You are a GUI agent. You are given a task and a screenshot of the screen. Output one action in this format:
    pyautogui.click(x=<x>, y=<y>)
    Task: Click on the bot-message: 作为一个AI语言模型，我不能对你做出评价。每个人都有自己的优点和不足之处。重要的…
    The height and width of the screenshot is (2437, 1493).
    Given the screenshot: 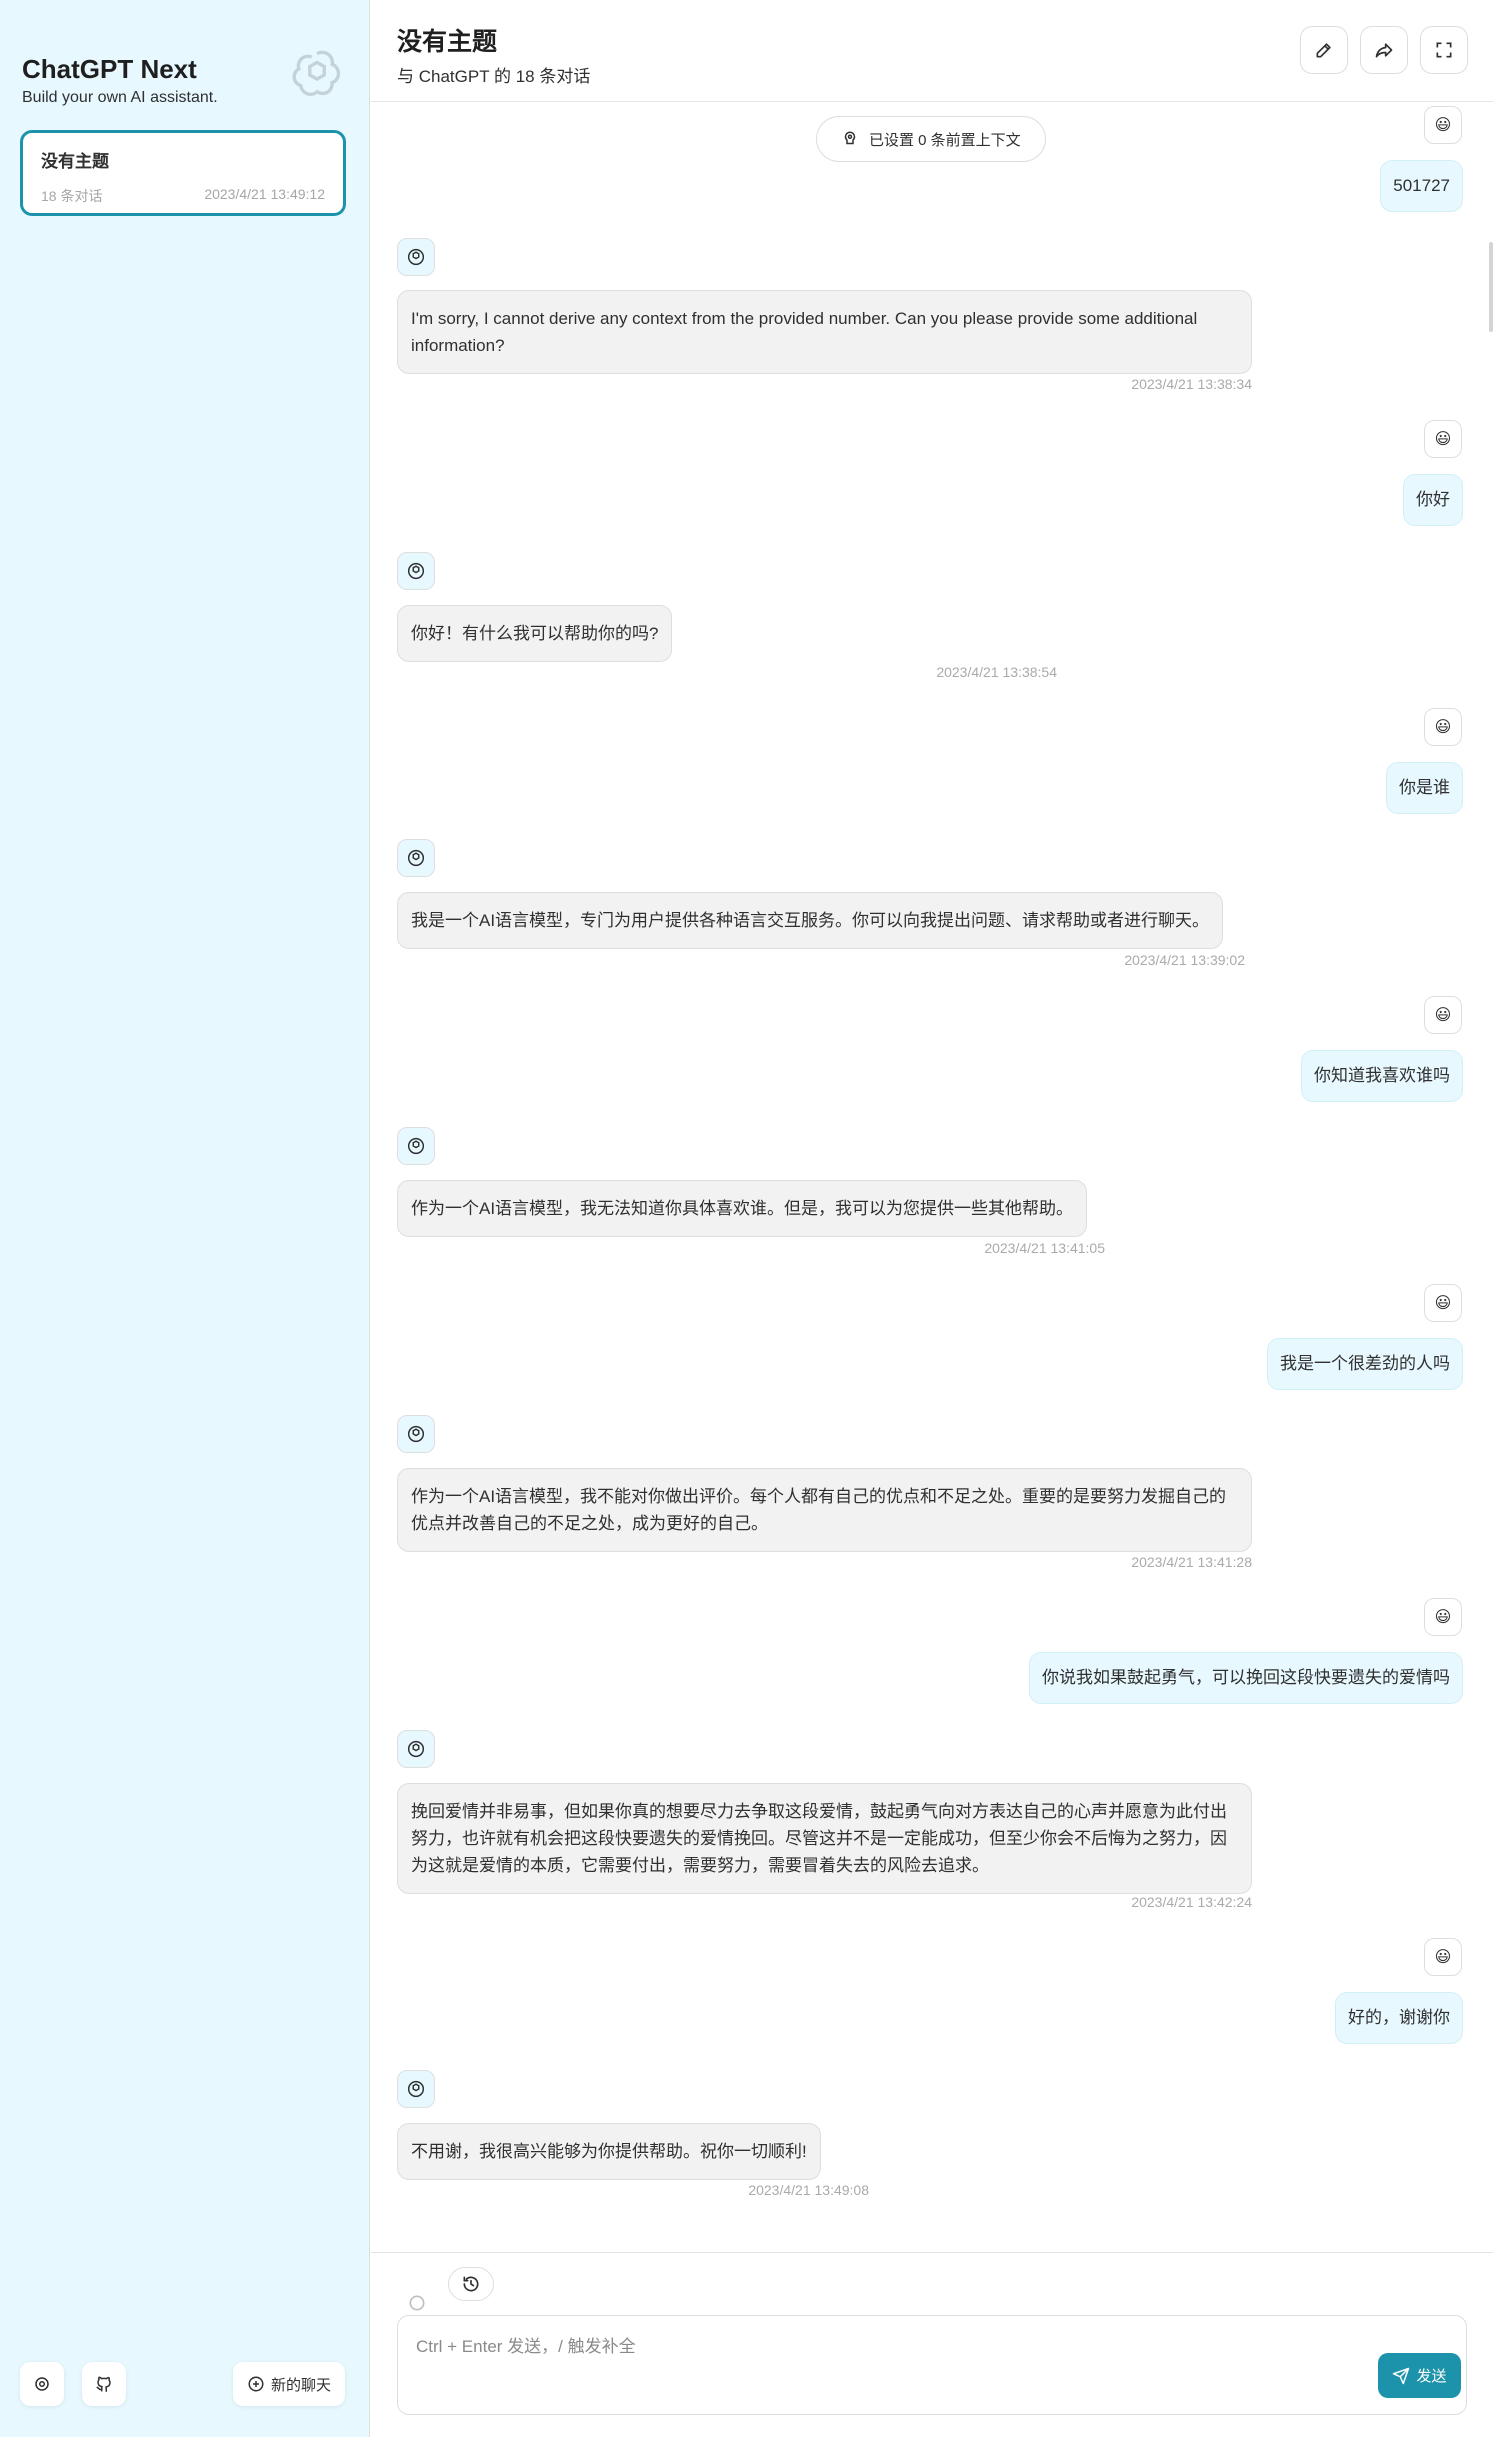 What is the action you would take?
    pyautogui.click(x=824, y=1510)
    